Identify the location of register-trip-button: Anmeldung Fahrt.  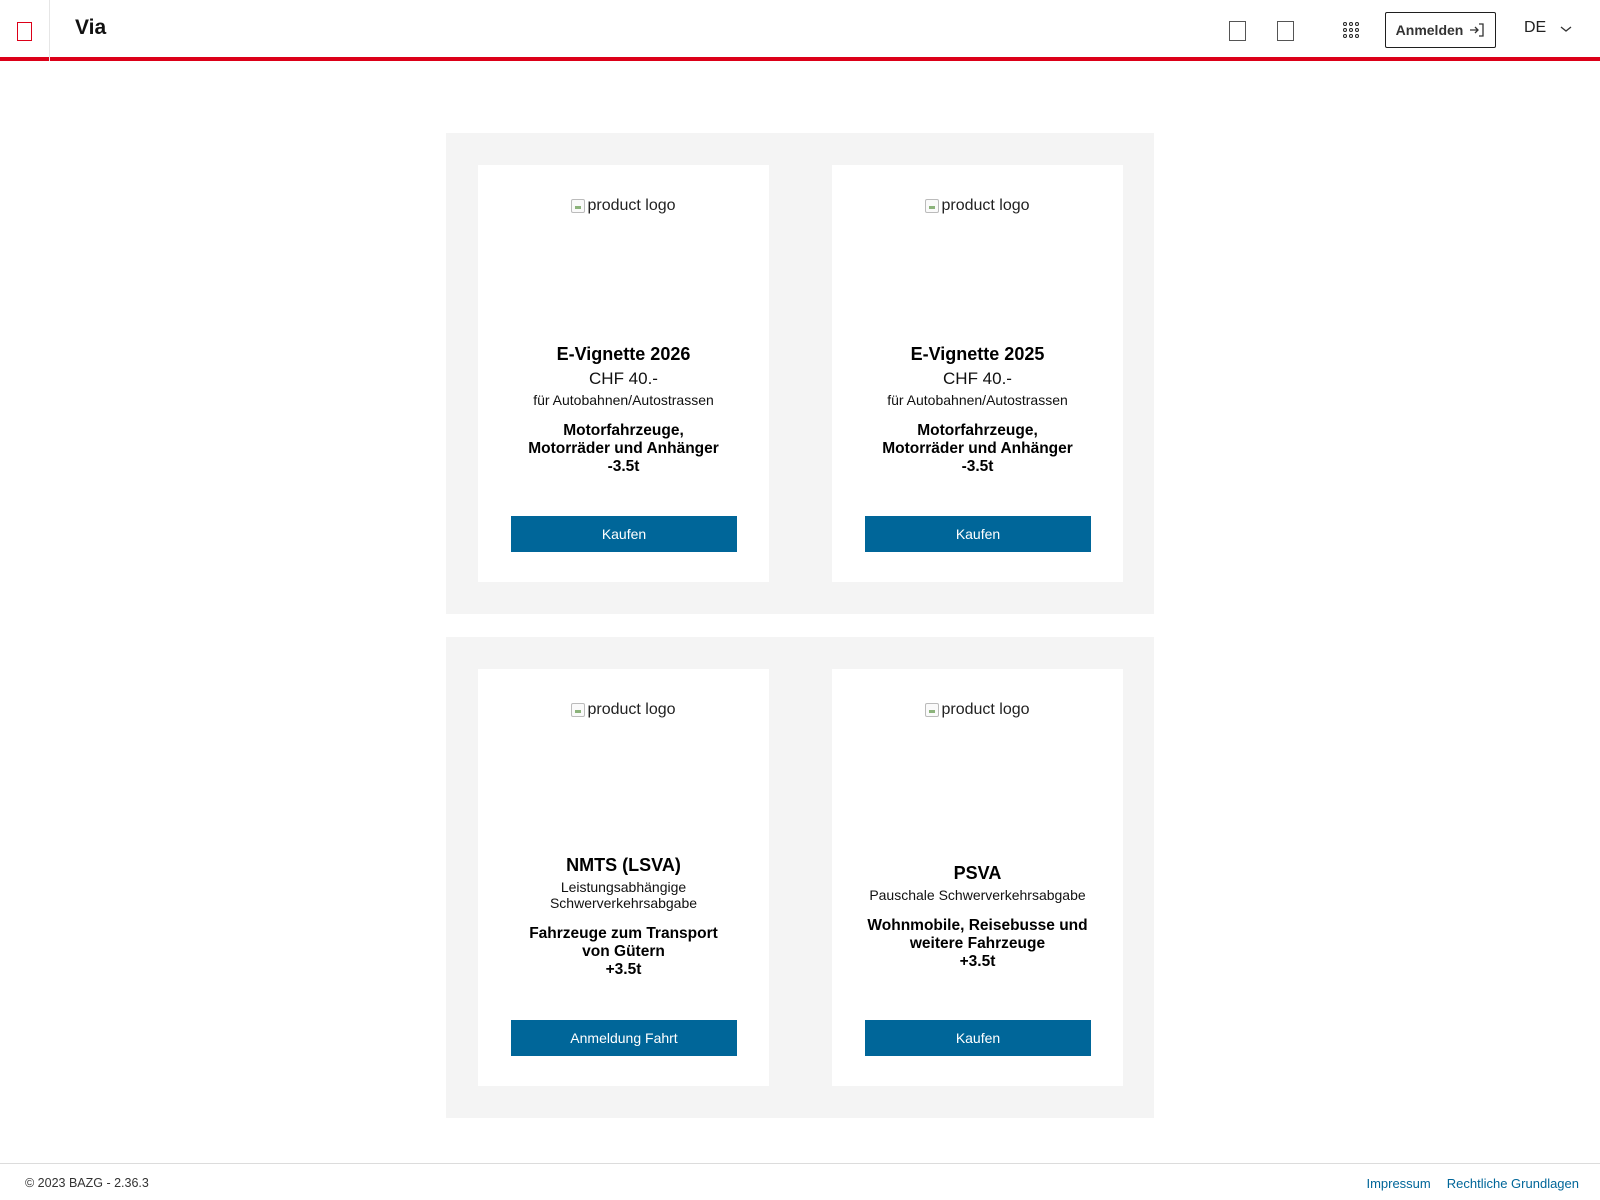
(624, 1038).